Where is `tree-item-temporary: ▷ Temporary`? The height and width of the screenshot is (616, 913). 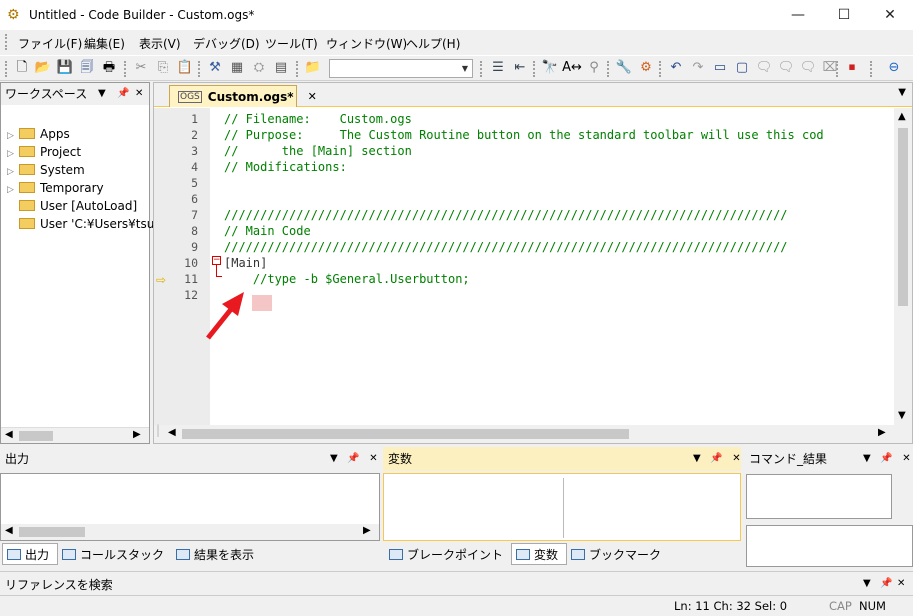
tree-item-temporary: ▷ Temporary is located at coordinates (55, 188).